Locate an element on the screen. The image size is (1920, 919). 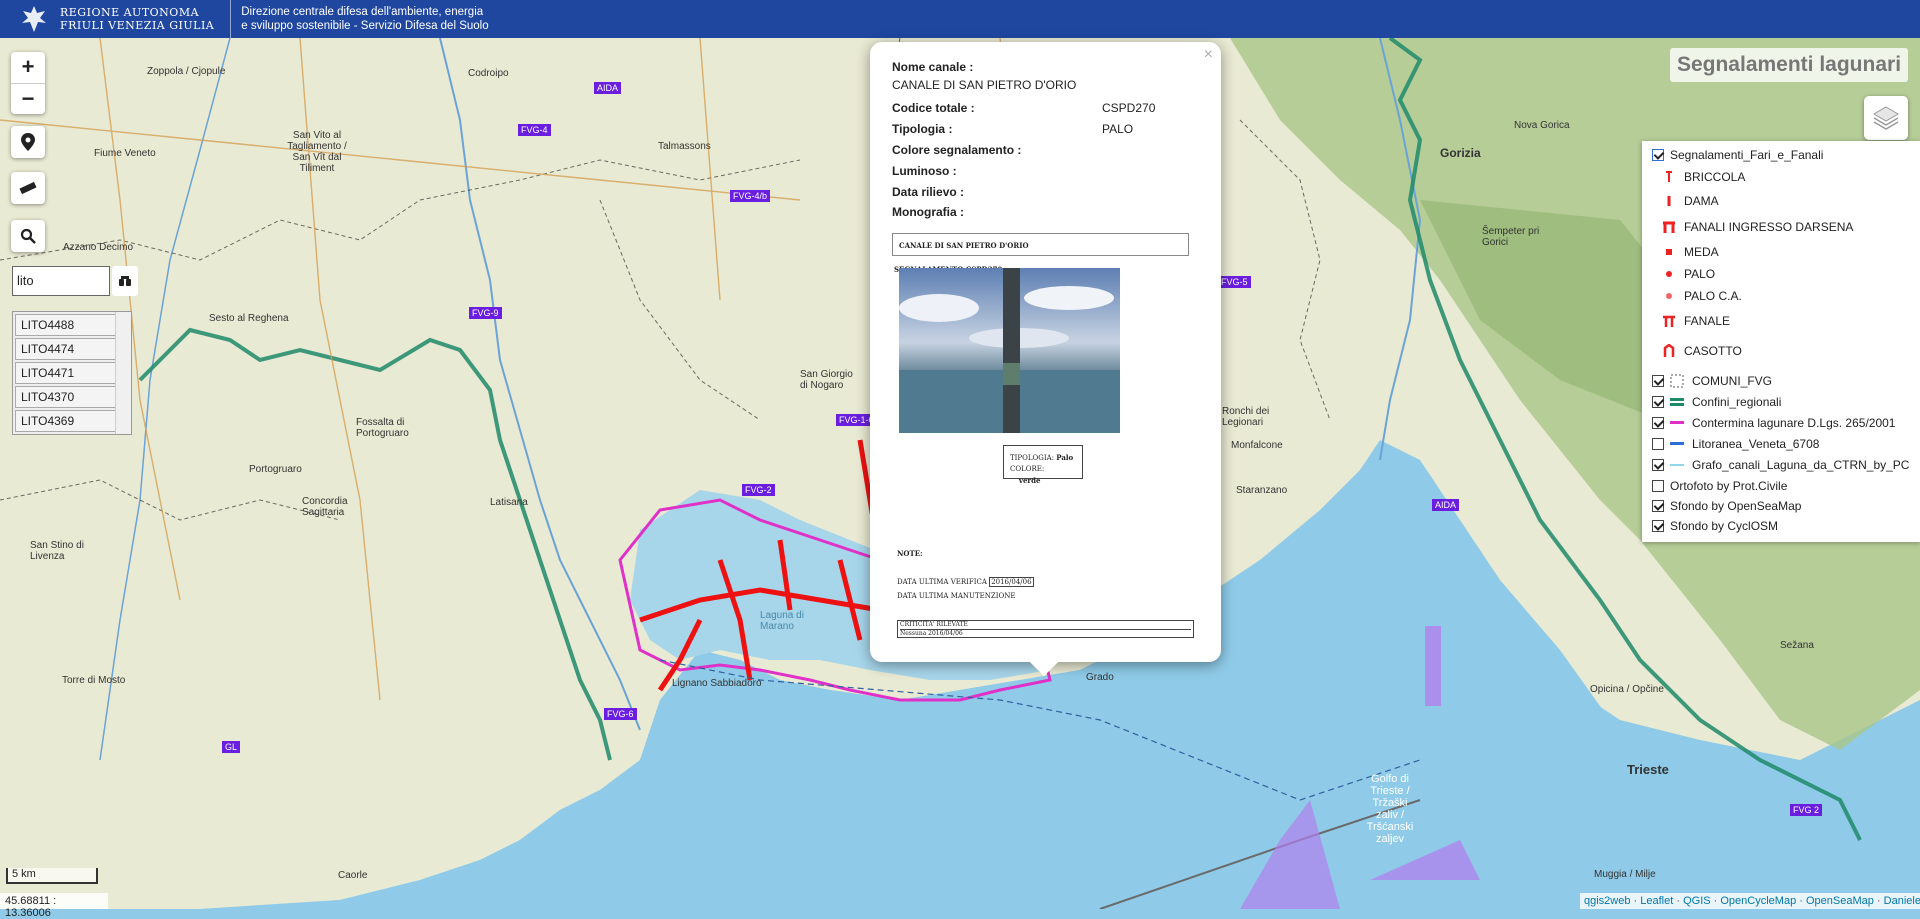
layer-label: COMUNI_FVG is located at coordinates (1732, 381).